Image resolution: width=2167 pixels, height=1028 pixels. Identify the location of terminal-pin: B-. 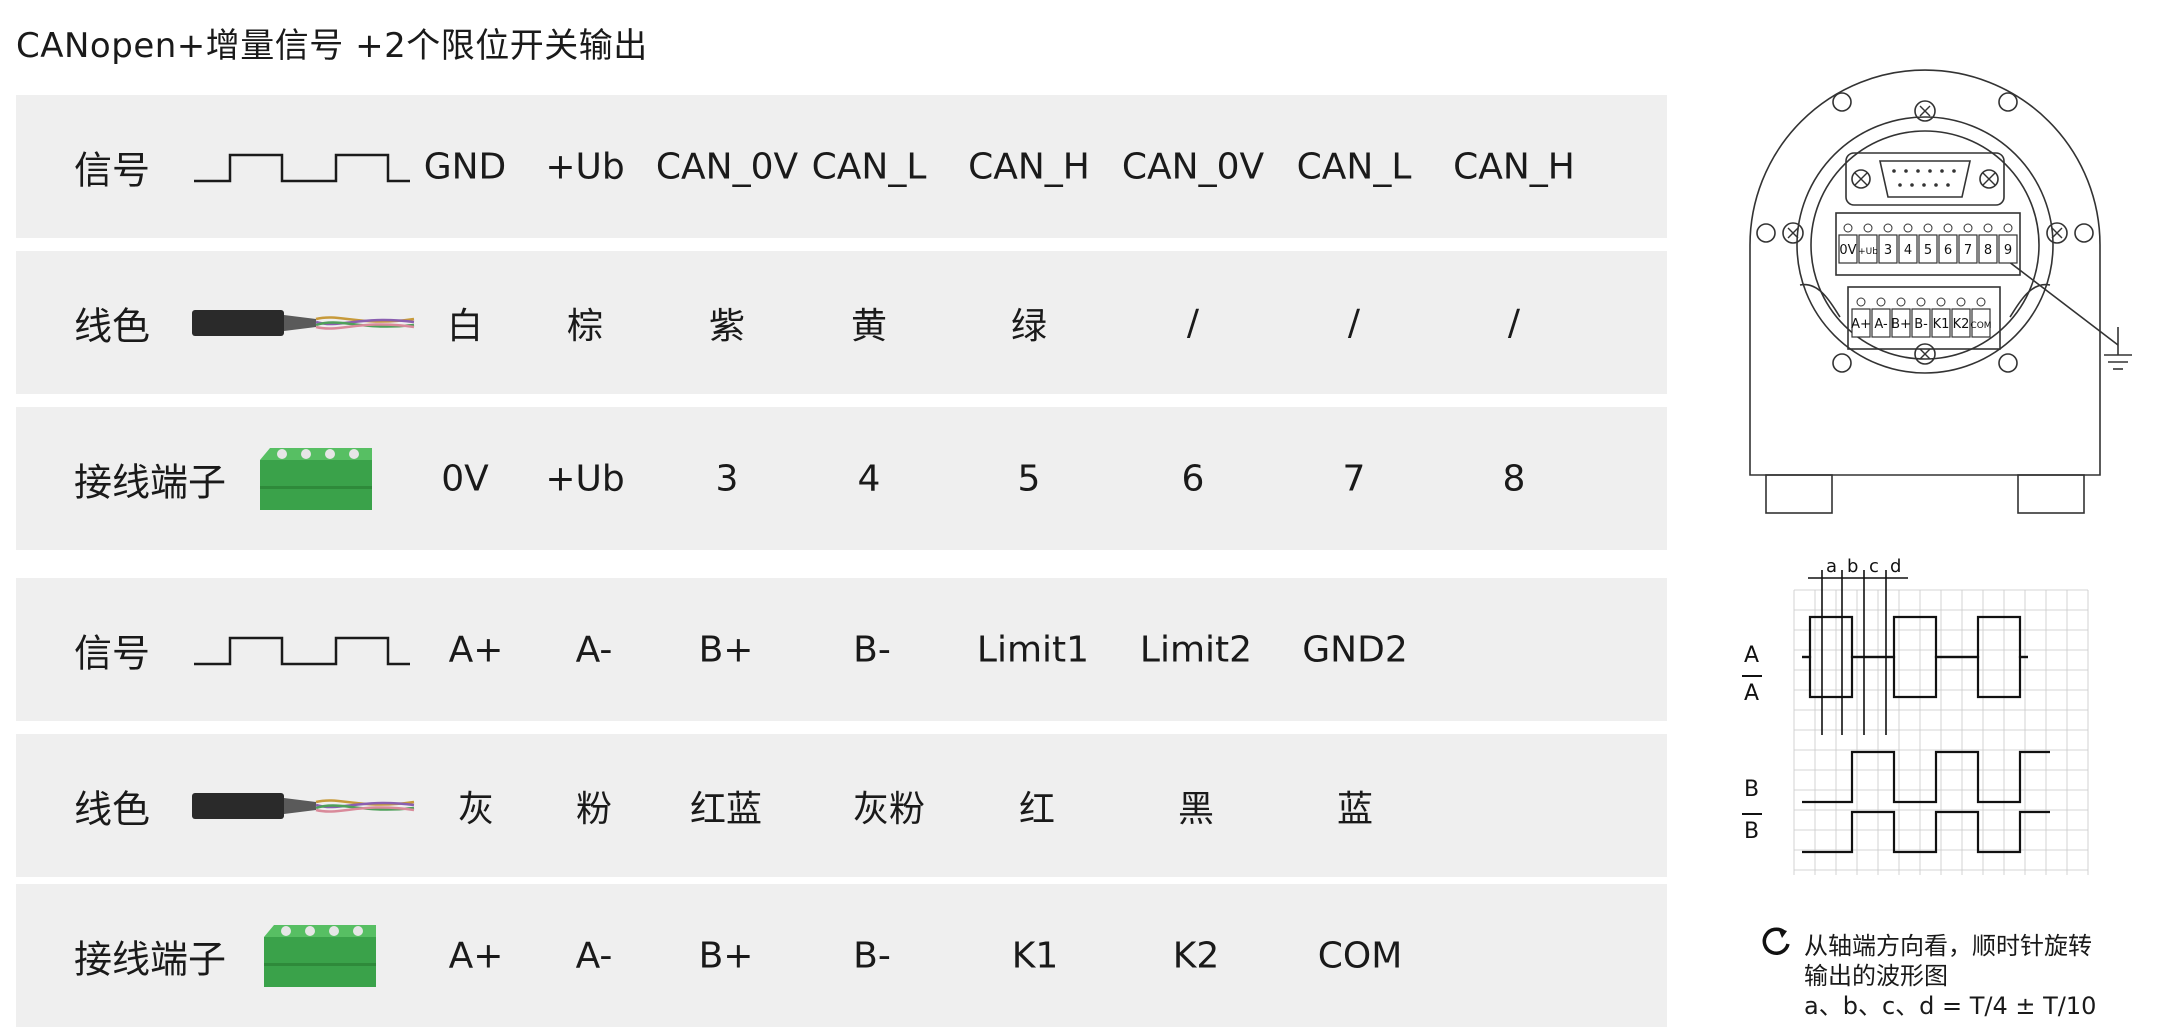
(1921, 317).